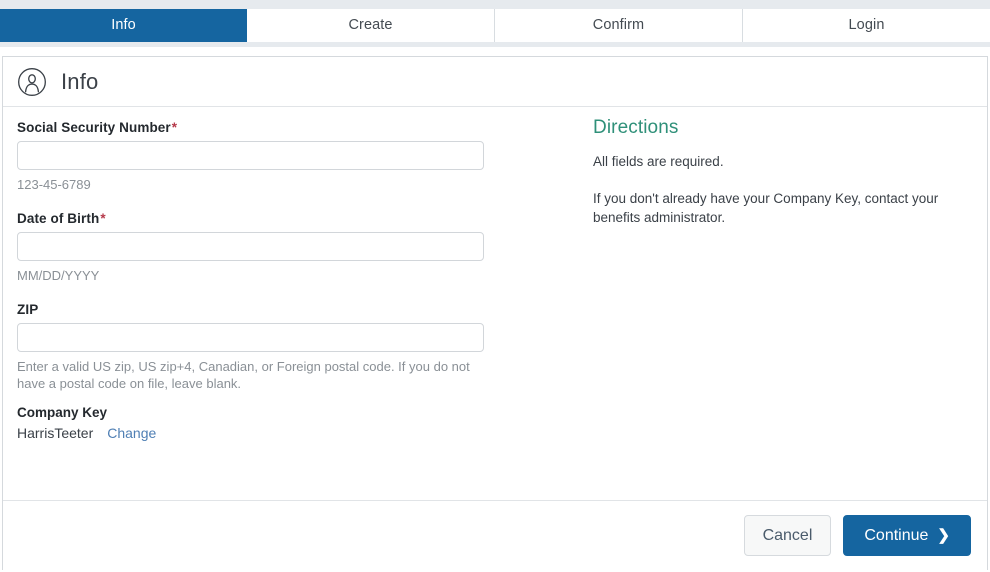 The image size is (990, 572). I want to click on cancel-button: Cancel, so click(787, 535).